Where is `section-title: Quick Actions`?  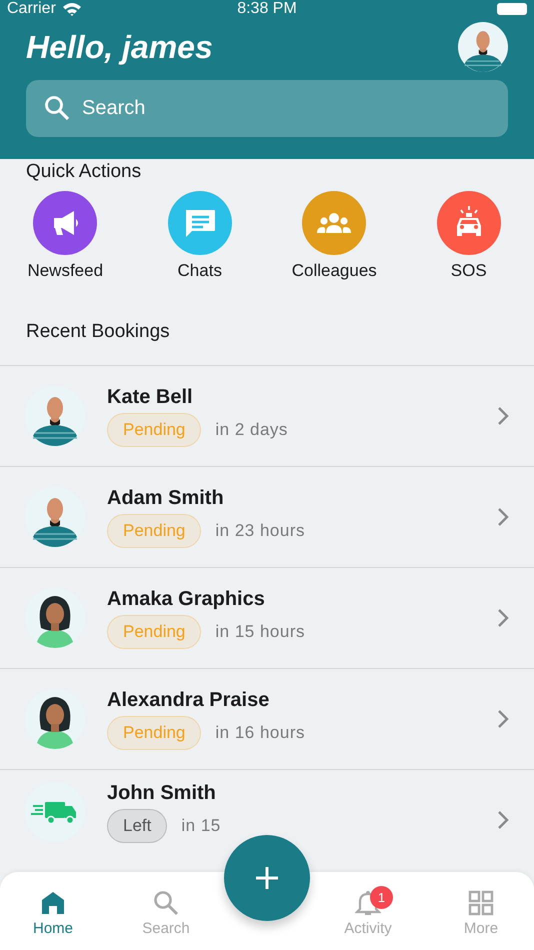
section-title: Quick Actions is located at coordinates (83, 171).